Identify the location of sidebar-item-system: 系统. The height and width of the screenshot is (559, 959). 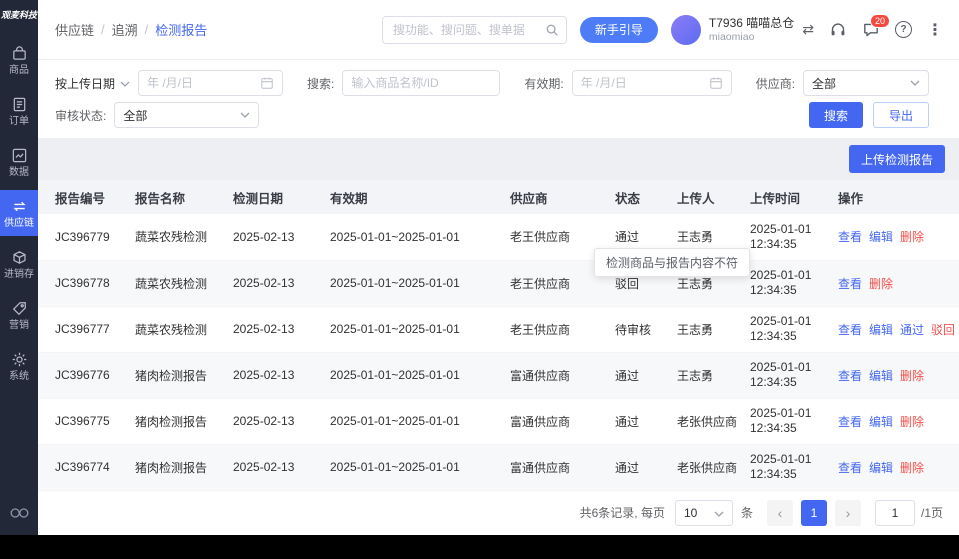
(19, 366).